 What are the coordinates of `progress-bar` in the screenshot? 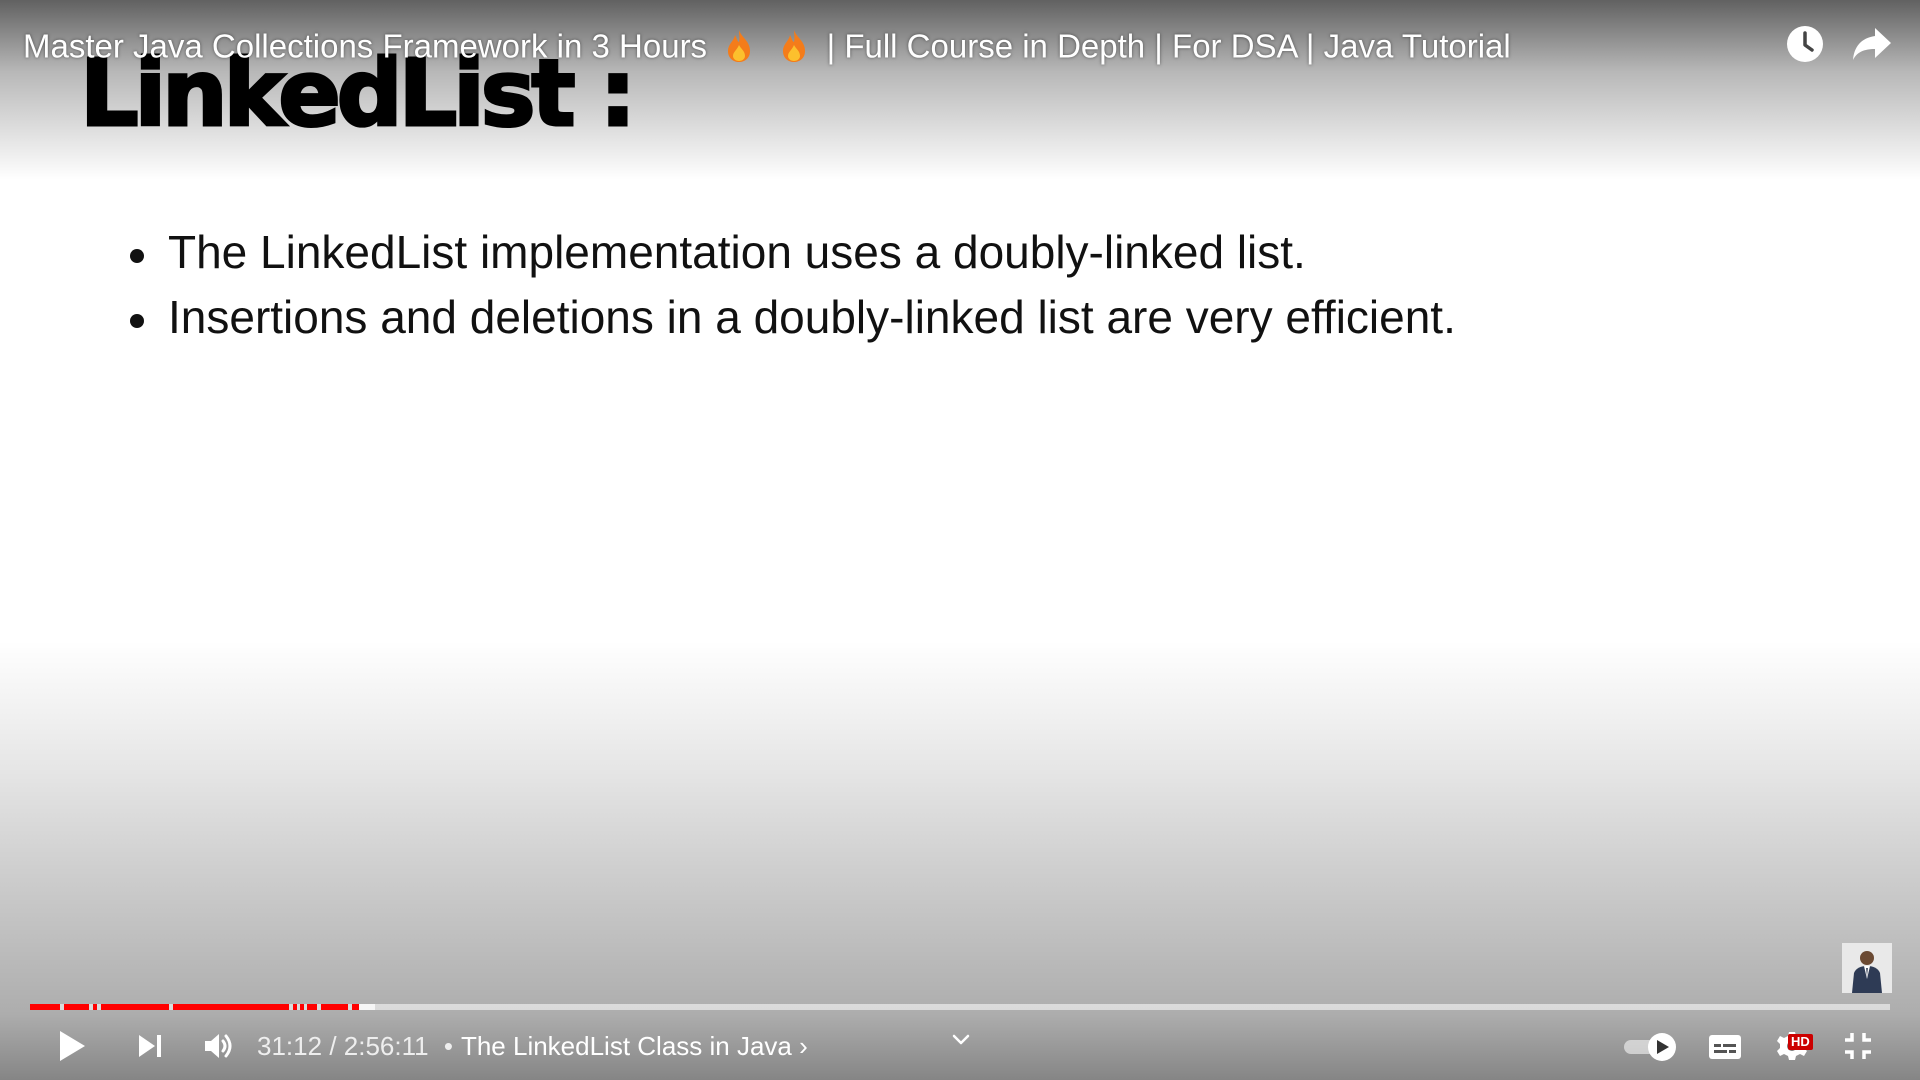 It's located at (960, 1007).